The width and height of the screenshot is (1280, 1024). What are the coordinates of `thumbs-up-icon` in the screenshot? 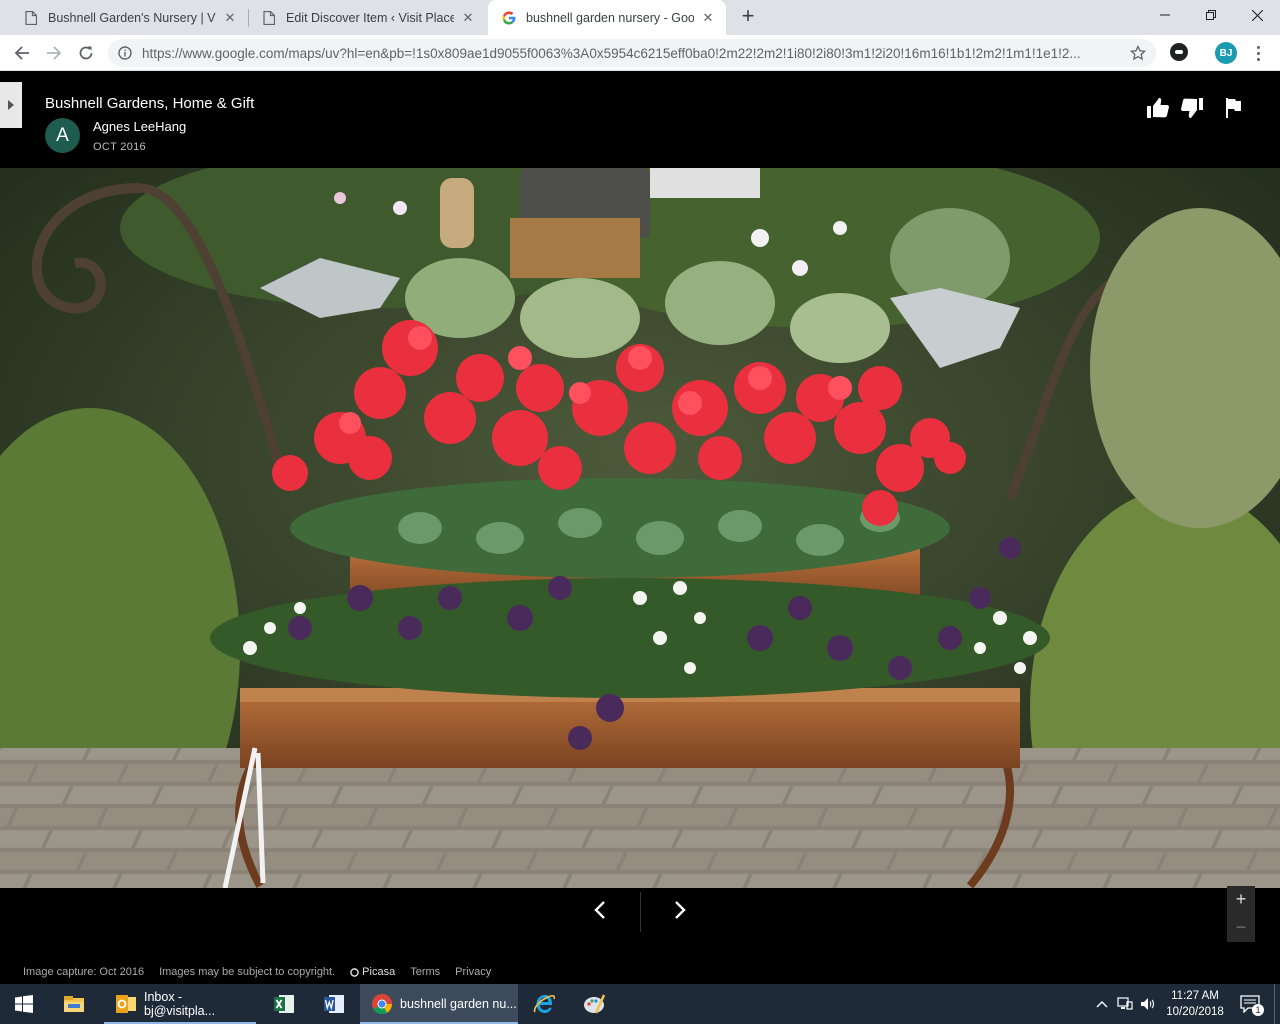 It's located at (1158, 108).